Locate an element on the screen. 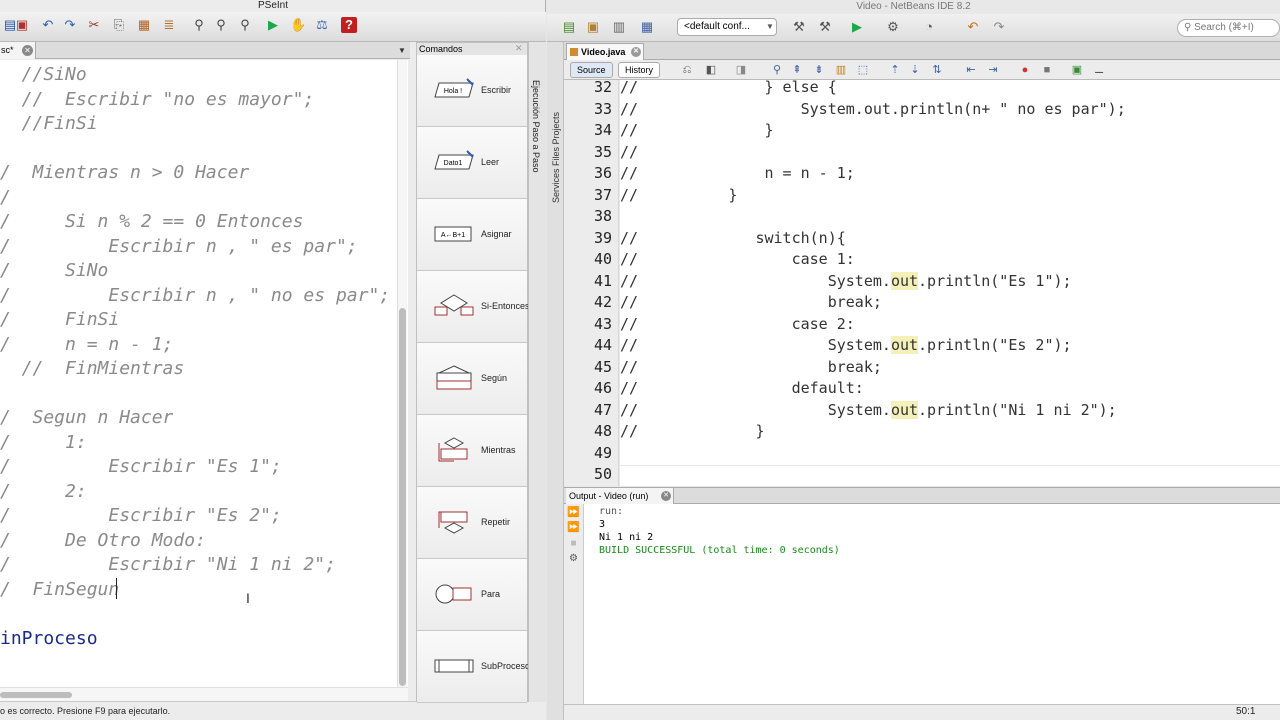  stop-macro-icon: ■ is located at coordinates (1047, 70).